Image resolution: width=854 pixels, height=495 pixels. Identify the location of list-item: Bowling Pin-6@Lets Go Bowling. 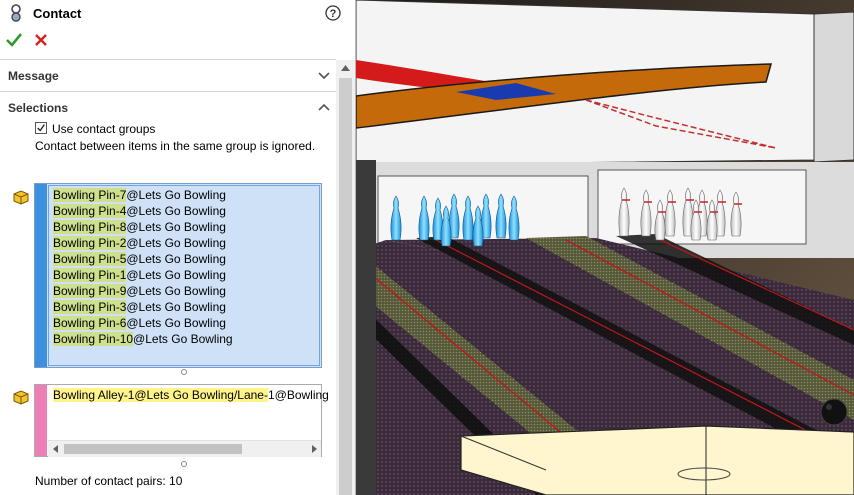
(139, 323).